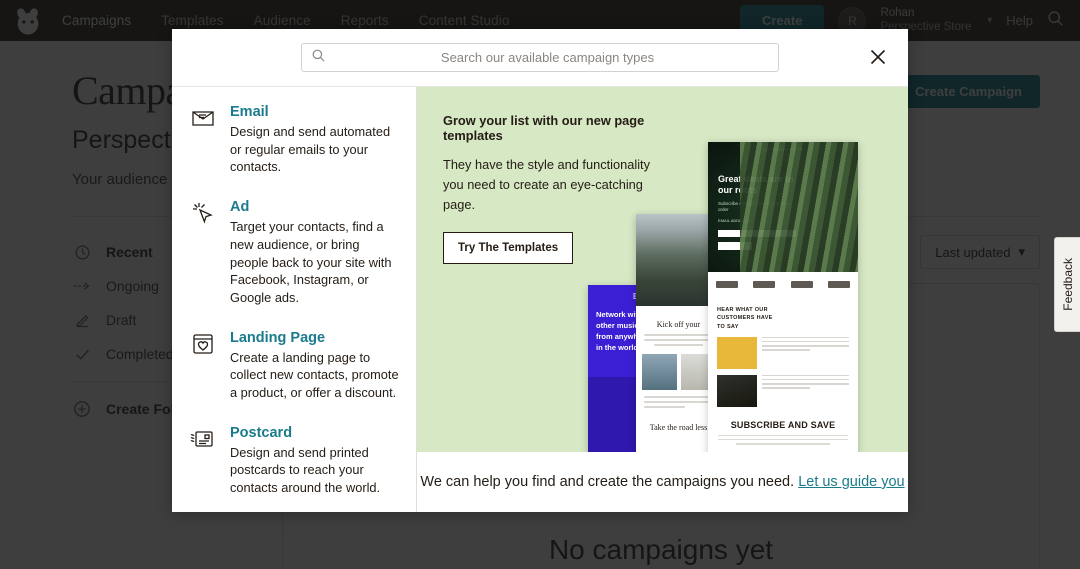 Image resolution: width=1080 pixels, height=569 pixels. I want to click on check-icon, so click(82, 354).